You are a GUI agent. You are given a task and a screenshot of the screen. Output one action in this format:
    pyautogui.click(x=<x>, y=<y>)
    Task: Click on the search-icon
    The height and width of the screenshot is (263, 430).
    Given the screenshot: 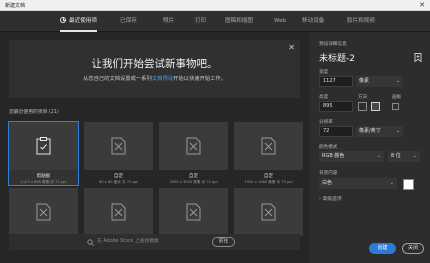 What is the action you would take?
    pyautogui.click(x=90, y=242)
    